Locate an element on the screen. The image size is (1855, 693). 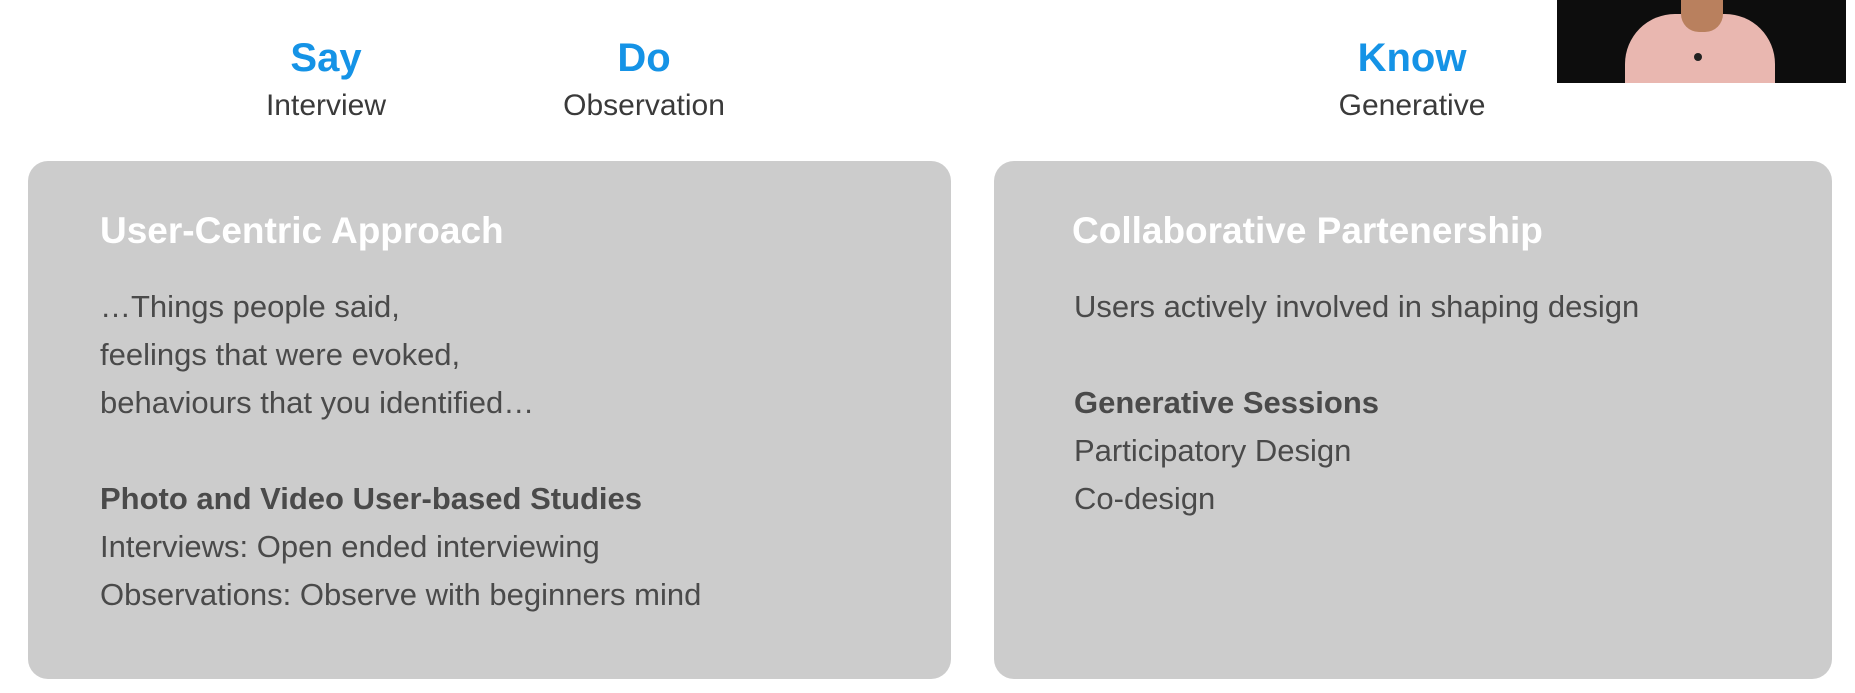
card-section-heading: Photo and Video User-based Studies is located at coordinates (371, 498).